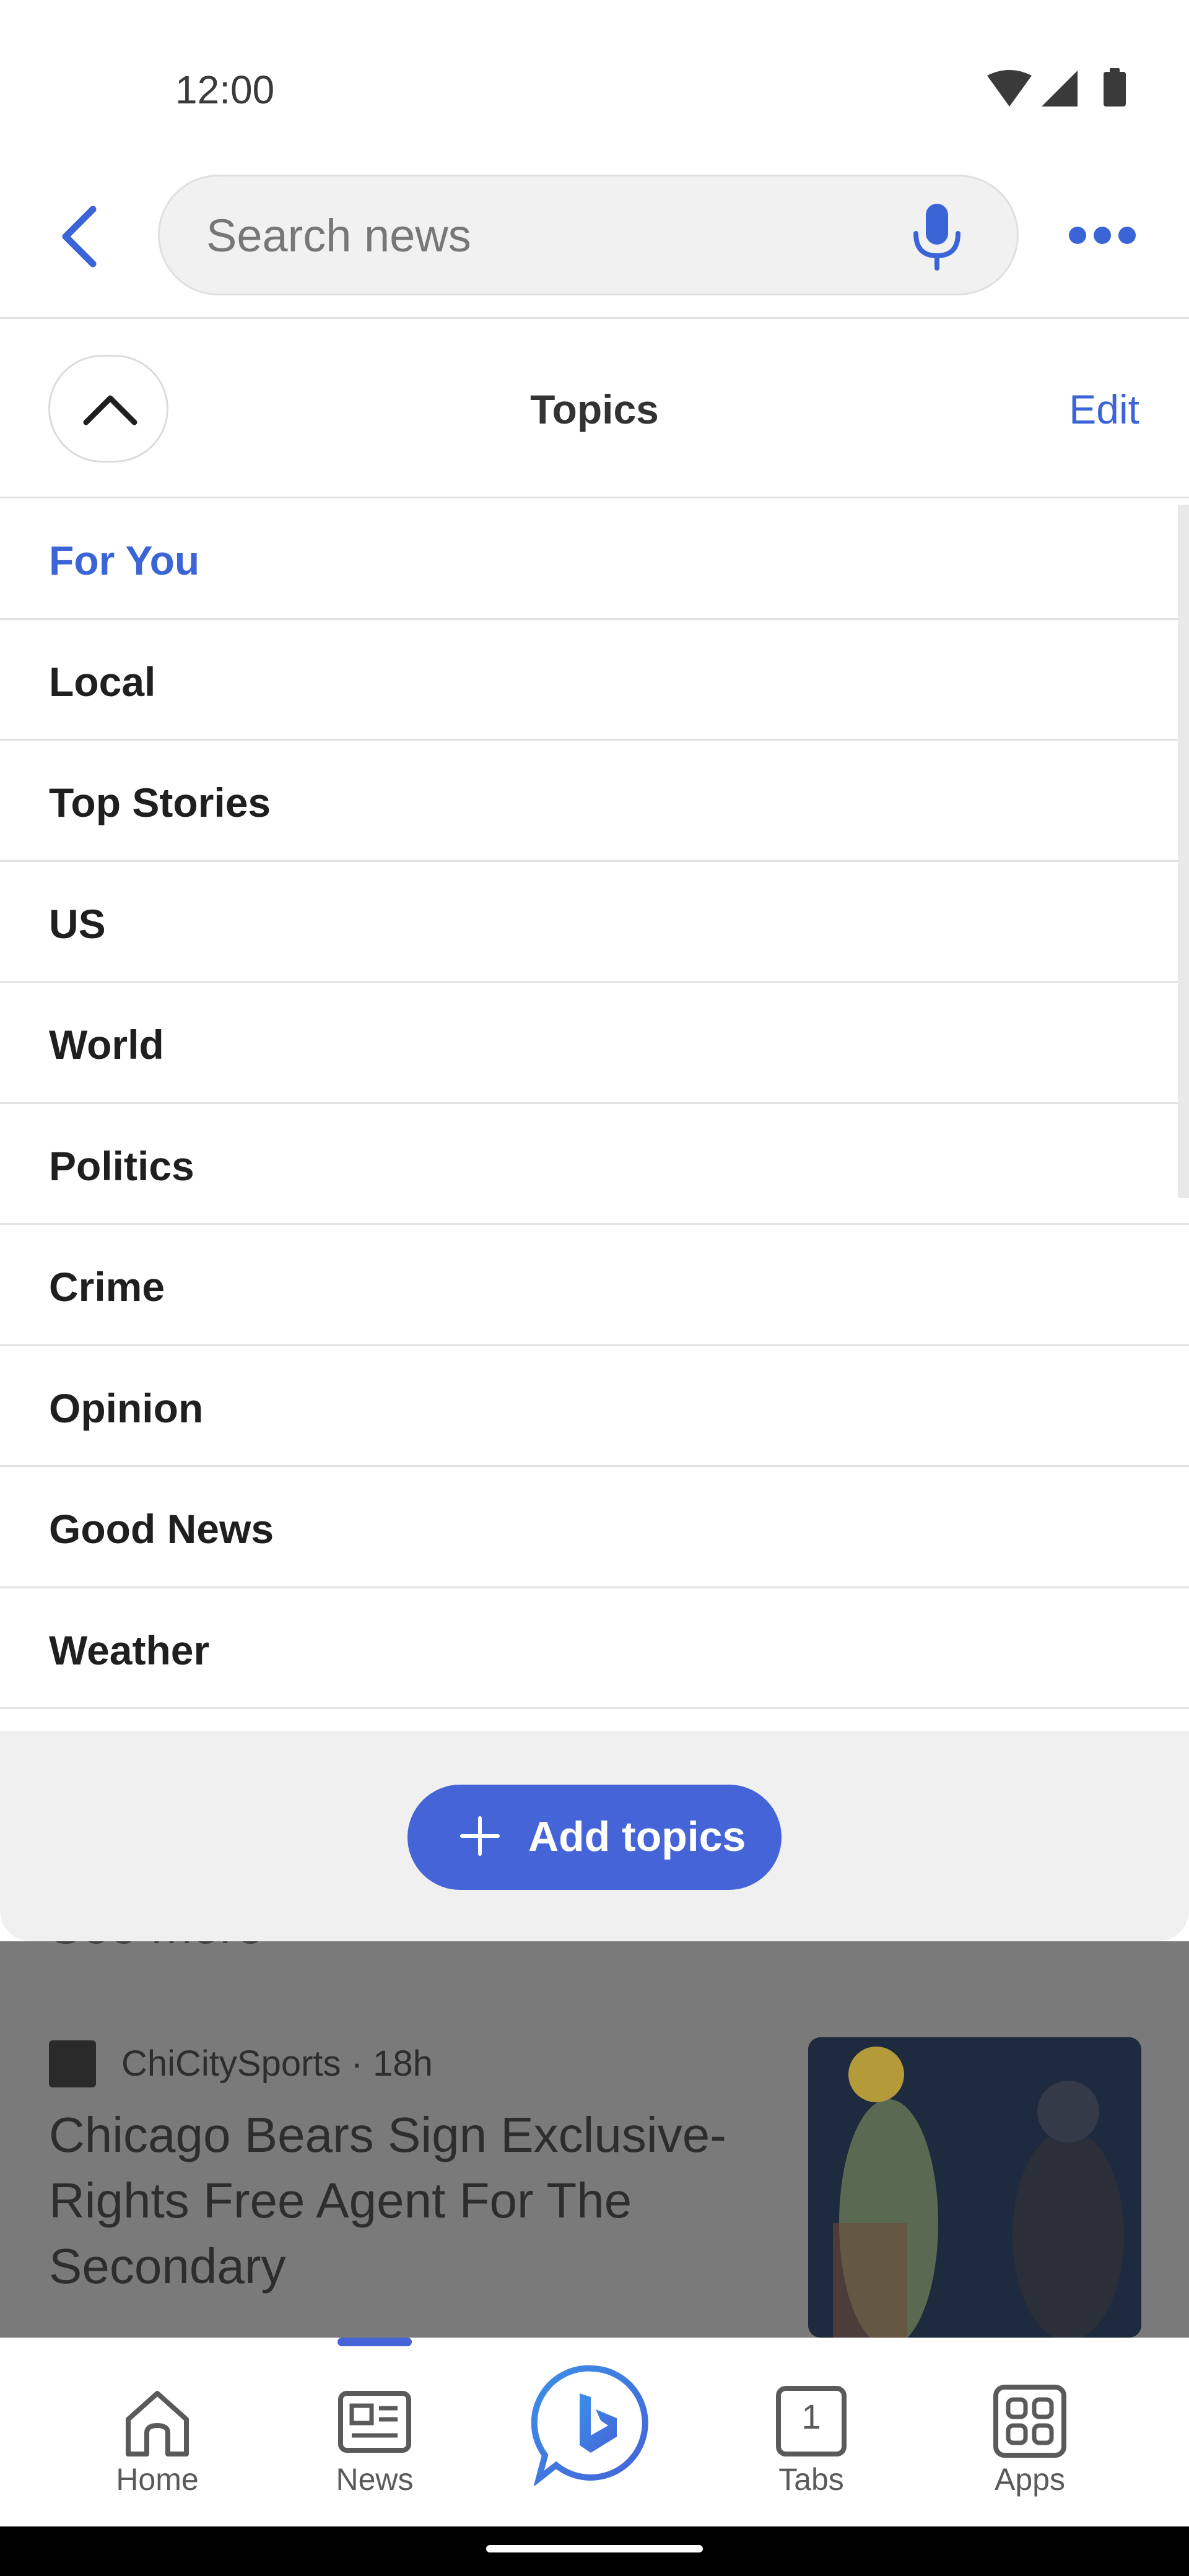 The image size is (1189, 2576). I want to click on add-topics-label: Add topics, so click(637, 1837).